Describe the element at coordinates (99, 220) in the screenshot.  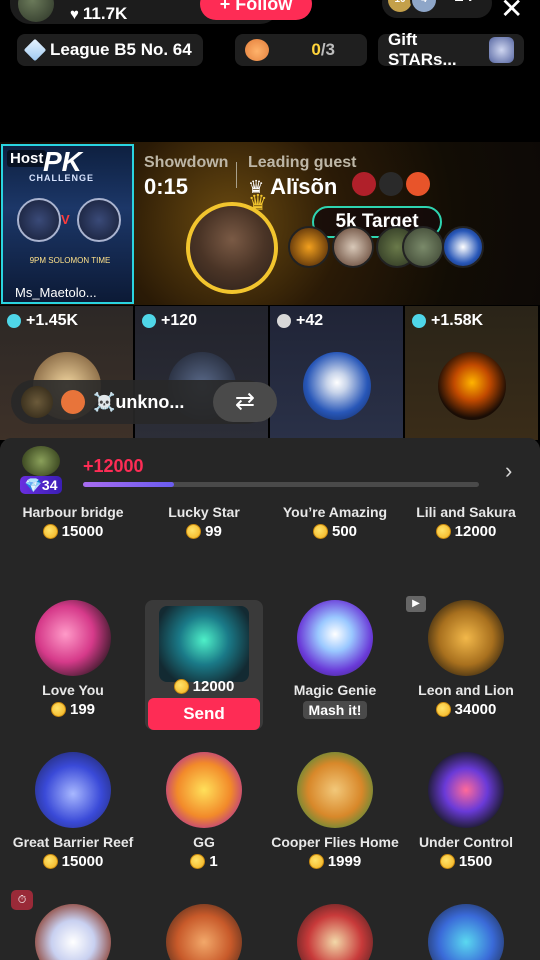
I see `poster-right-emblem` at that location.